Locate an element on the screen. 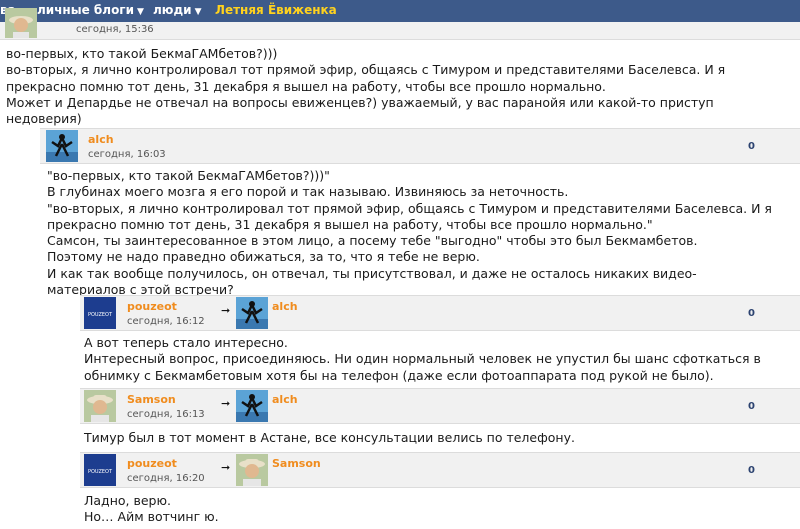 Image resolution: width=800 pixels, height=529 pixels. comment-text-pouzeot-2: Ладно, верю. Но… Айм вотчинг ю. is located at coordinates (151, 509).